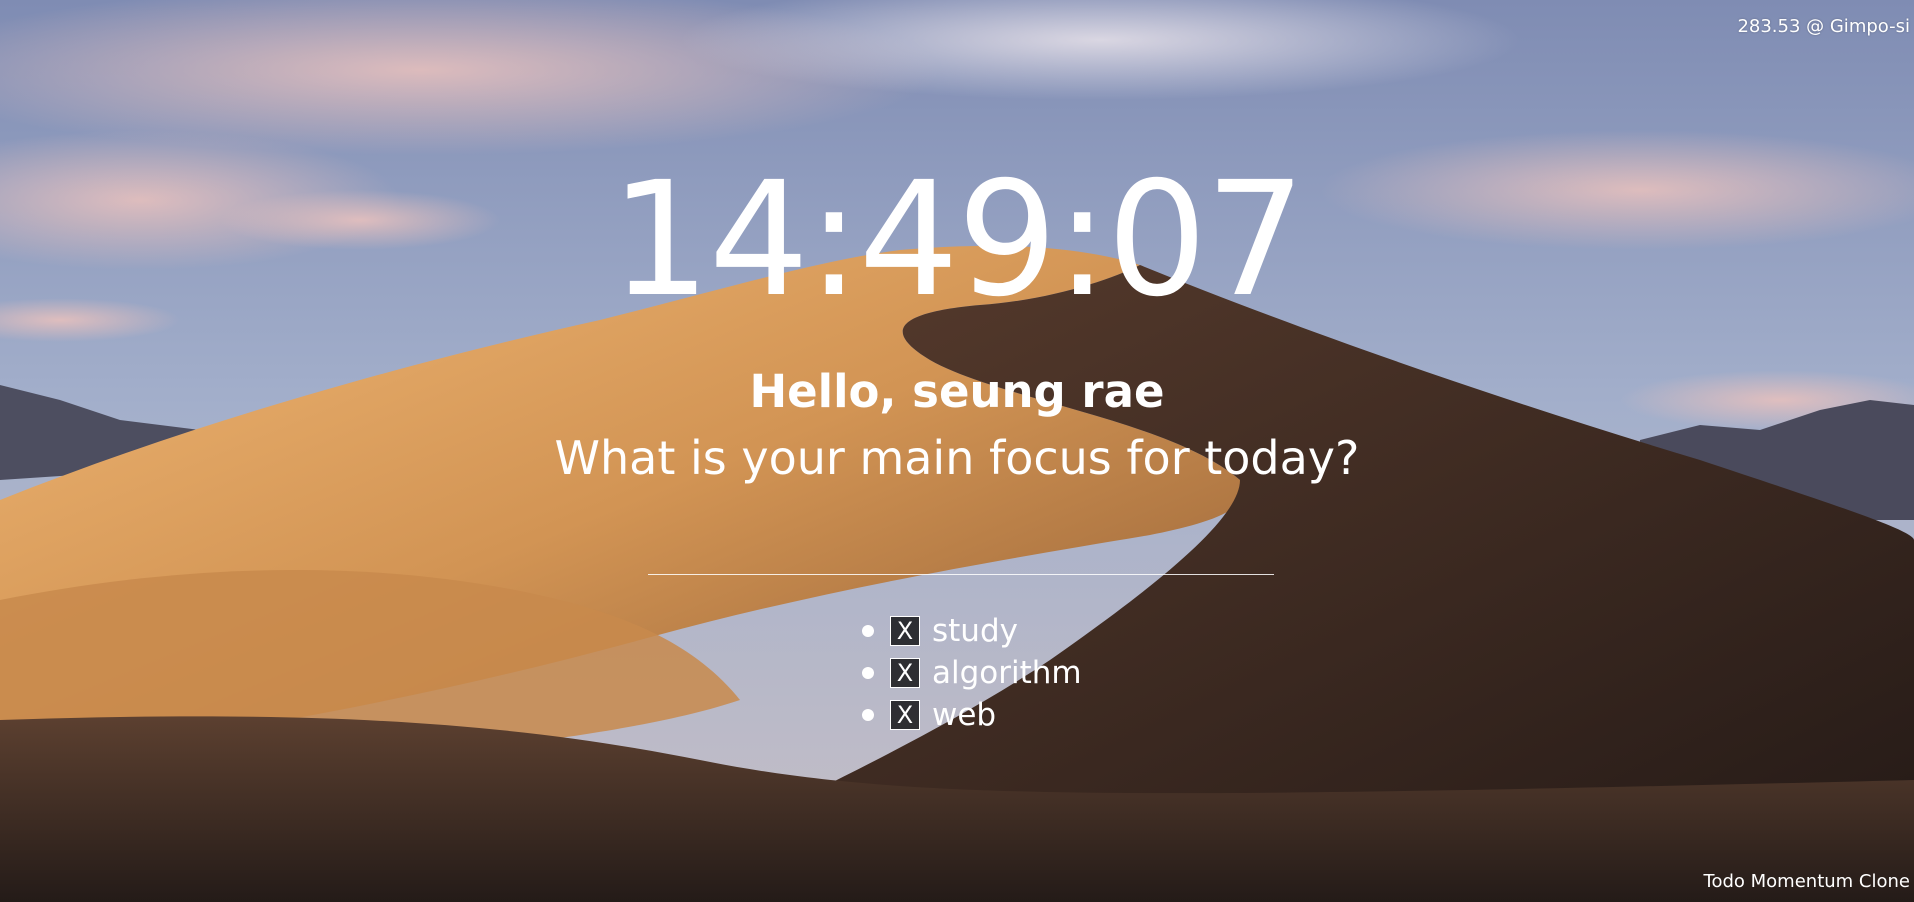 The image size is (1914, 902). What do you see at coordinates (961, 554) in the screenshot?
I see `todo-input` at bounding box center [961, 554].